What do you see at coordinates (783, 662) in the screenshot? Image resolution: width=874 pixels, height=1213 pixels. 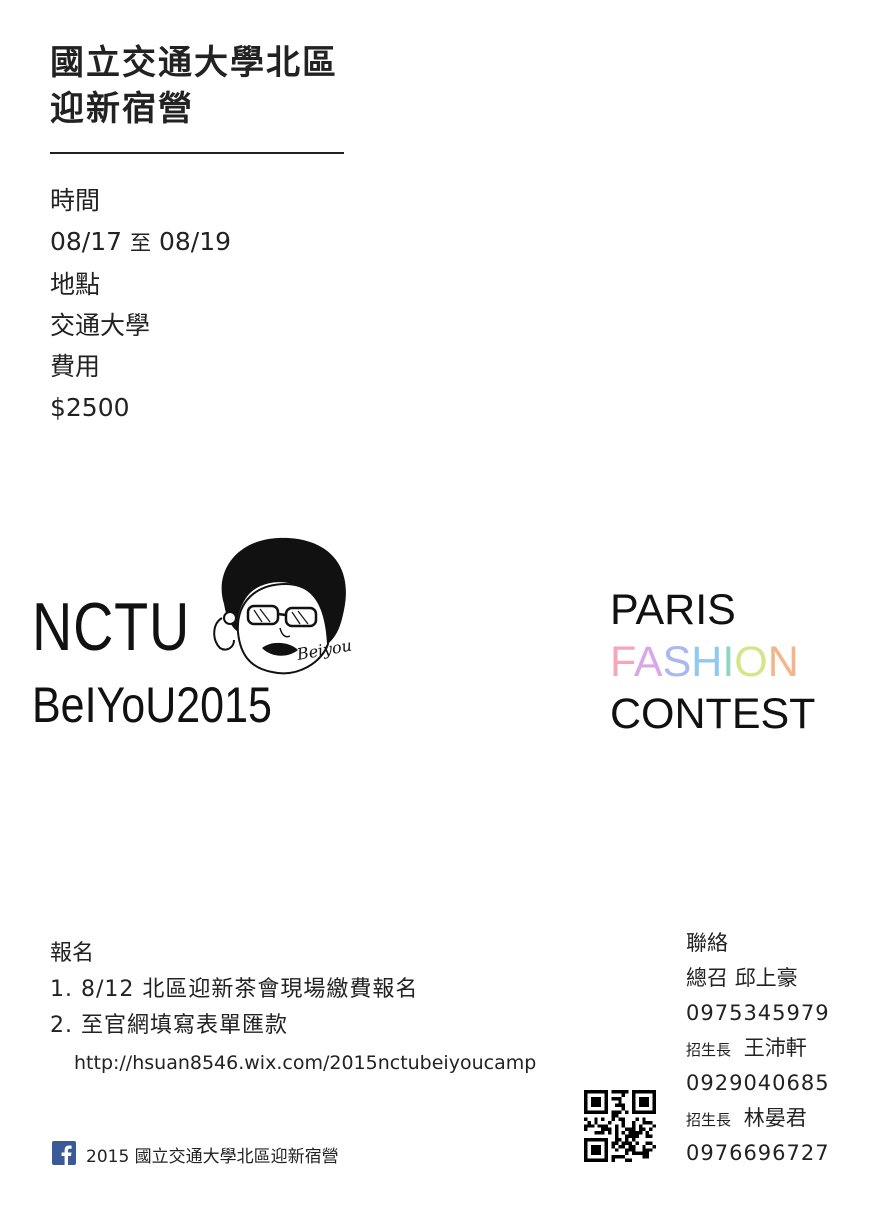 I see `fashion-letter: N` at bounding box center [783, 662].